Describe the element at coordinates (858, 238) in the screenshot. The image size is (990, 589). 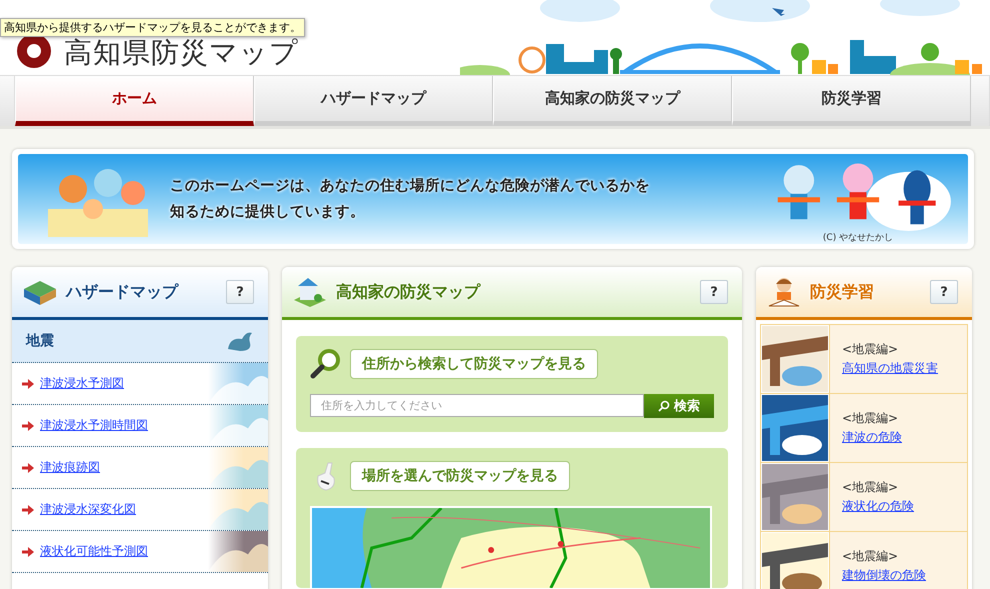
I see `copyright-text: (C) やなせたかし` at that location.